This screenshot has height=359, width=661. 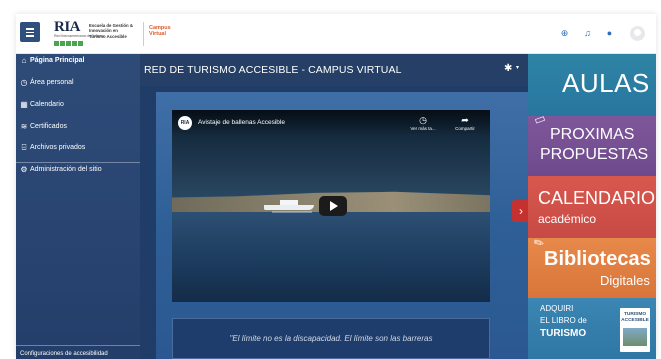 I want to click on admin-gear-icon: ⚙, so click(x=24, y=169).